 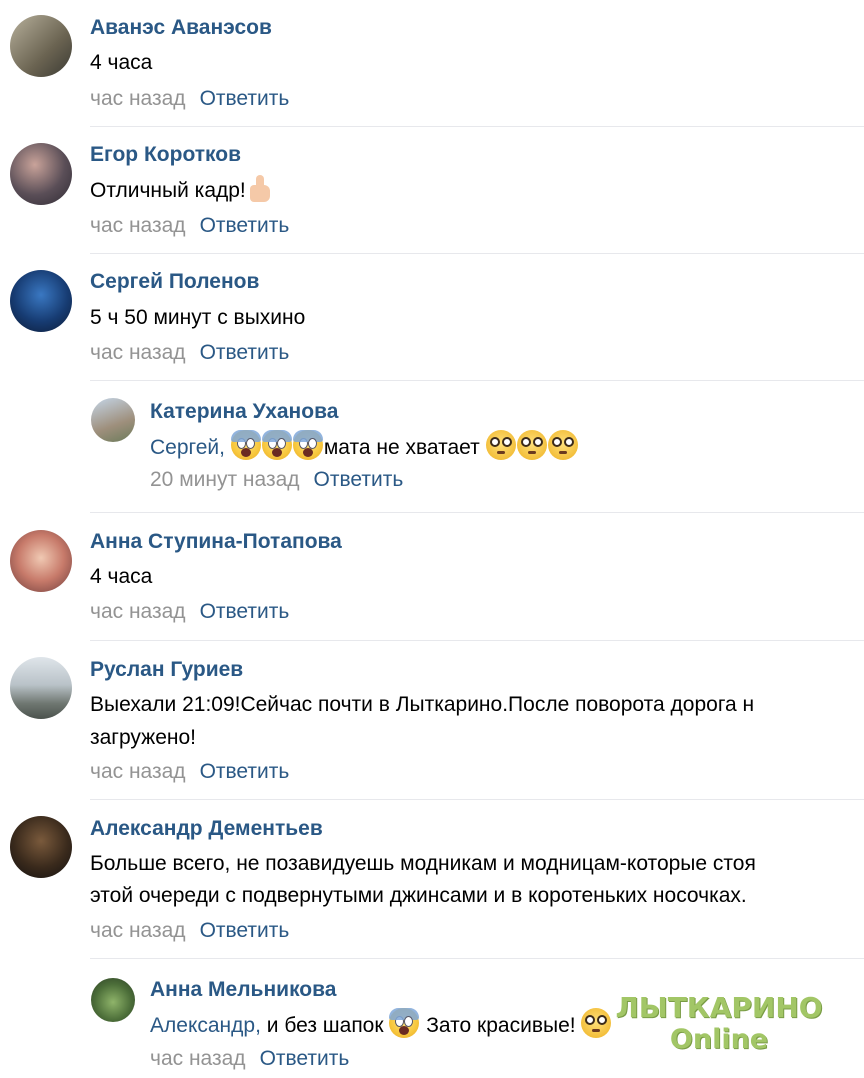 I want to click on comment-time: 20 минут назад, so click(x=225, y=479).